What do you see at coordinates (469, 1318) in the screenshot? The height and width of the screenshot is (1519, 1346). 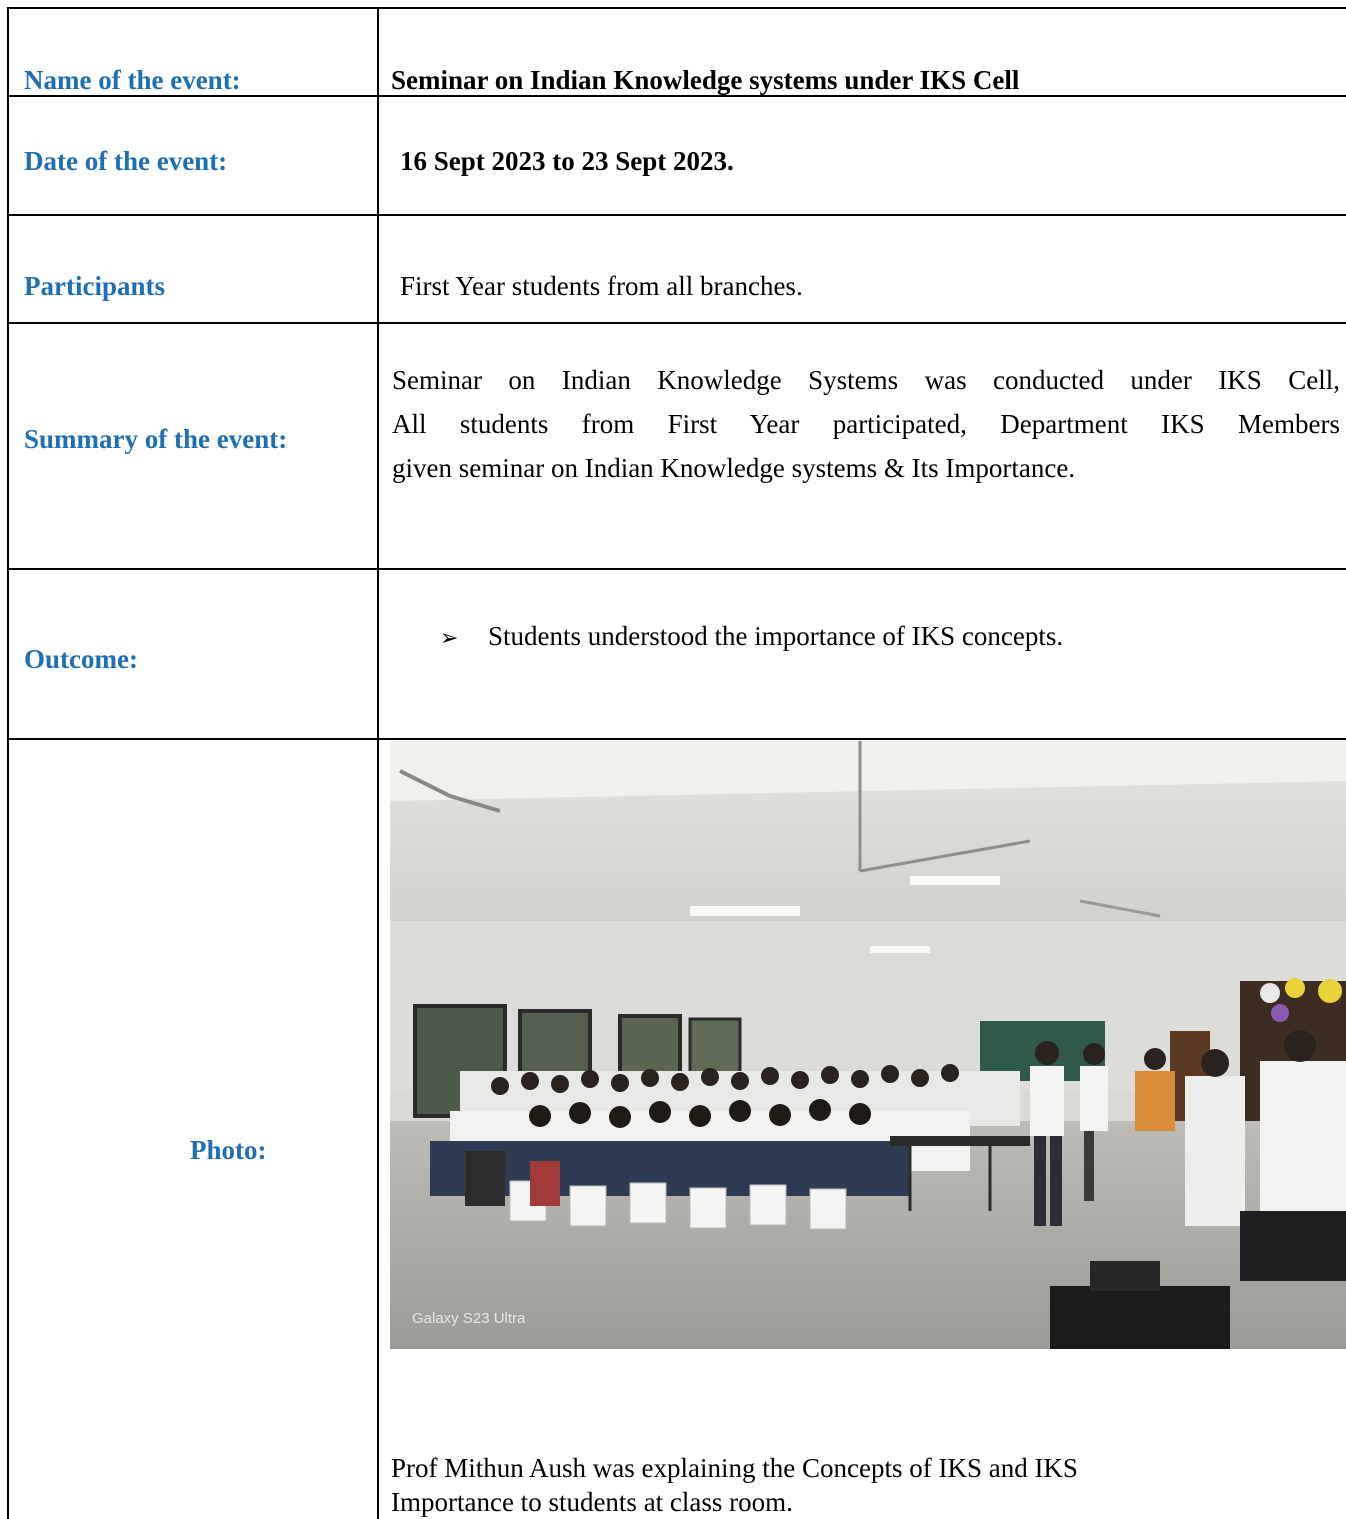 I see `camera-watermark: Galaxy S23 Ultra` at bounding box center [469, 1318].